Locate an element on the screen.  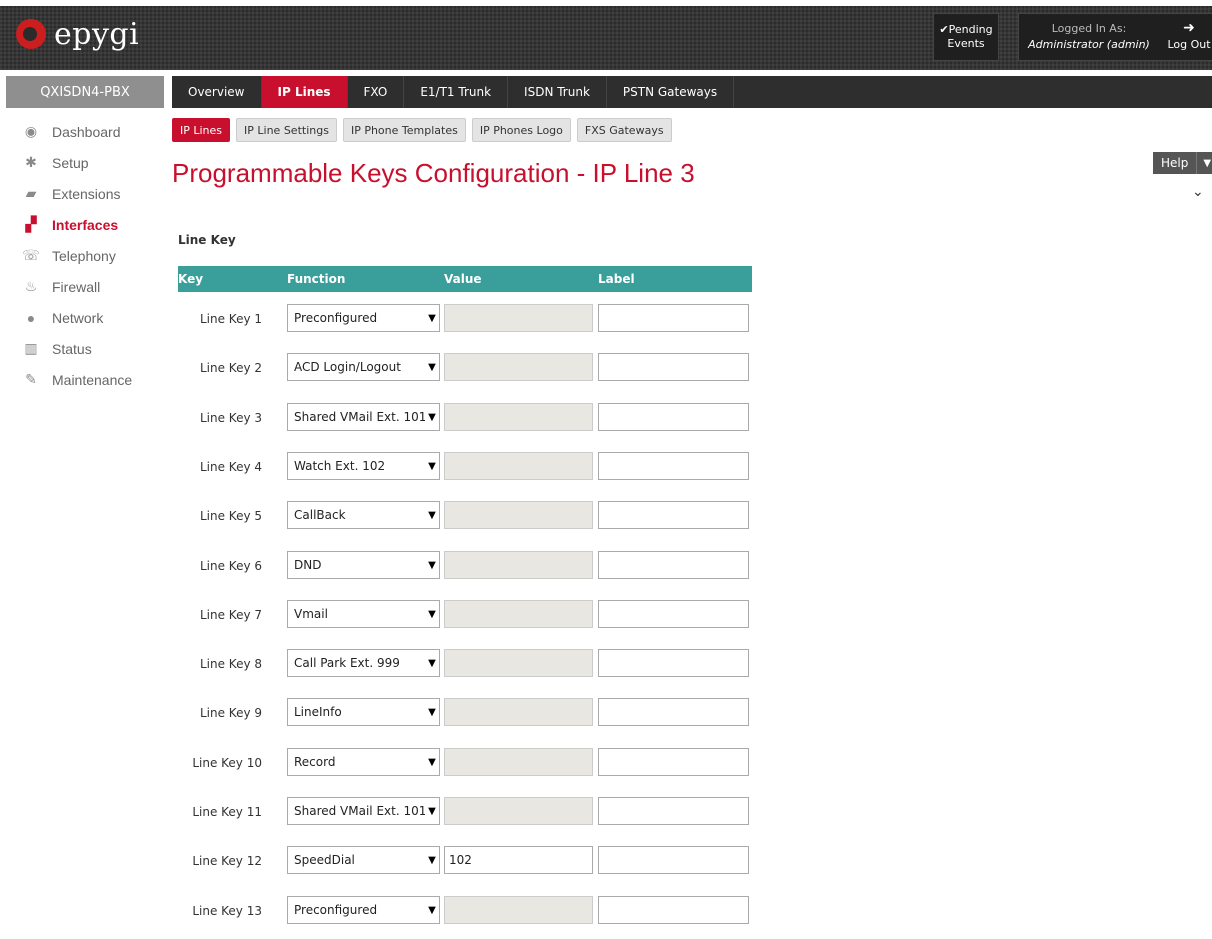
function-select: DND ▼ is located at coordinates (363, 565).